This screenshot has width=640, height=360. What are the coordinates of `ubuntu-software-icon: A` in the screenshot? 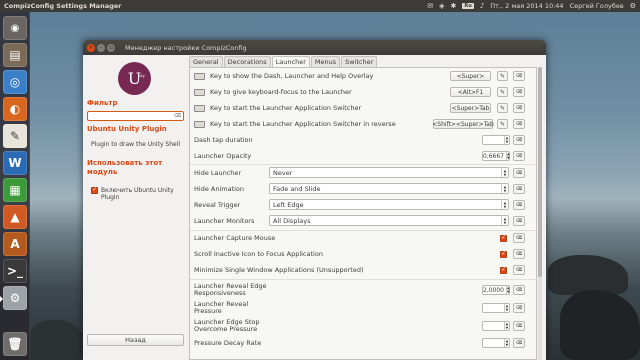 It's located at (15, 244).